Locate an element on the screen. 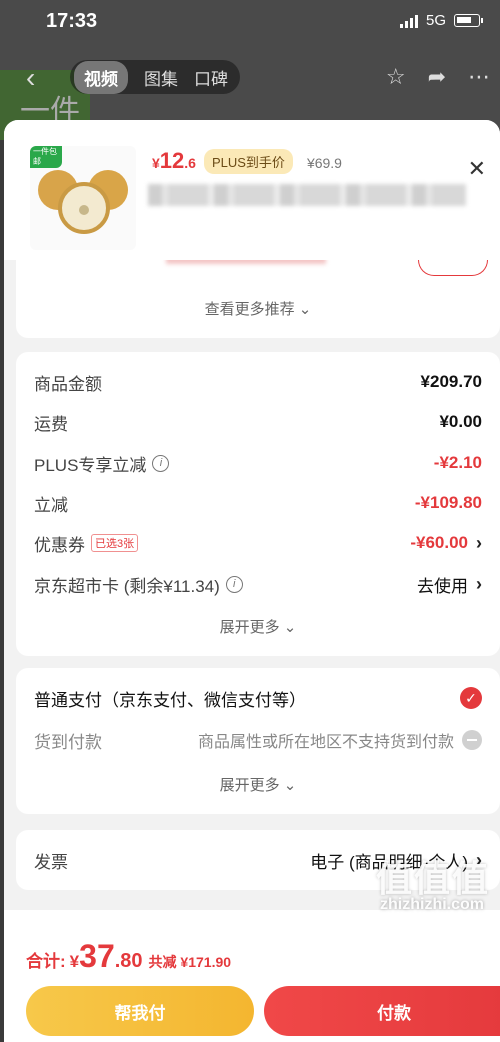 Image resolution: width=500 pixels, height=1042 pixels. payment-expand-more: 展开更多 ⌄ is located at coordinates (258, 784).